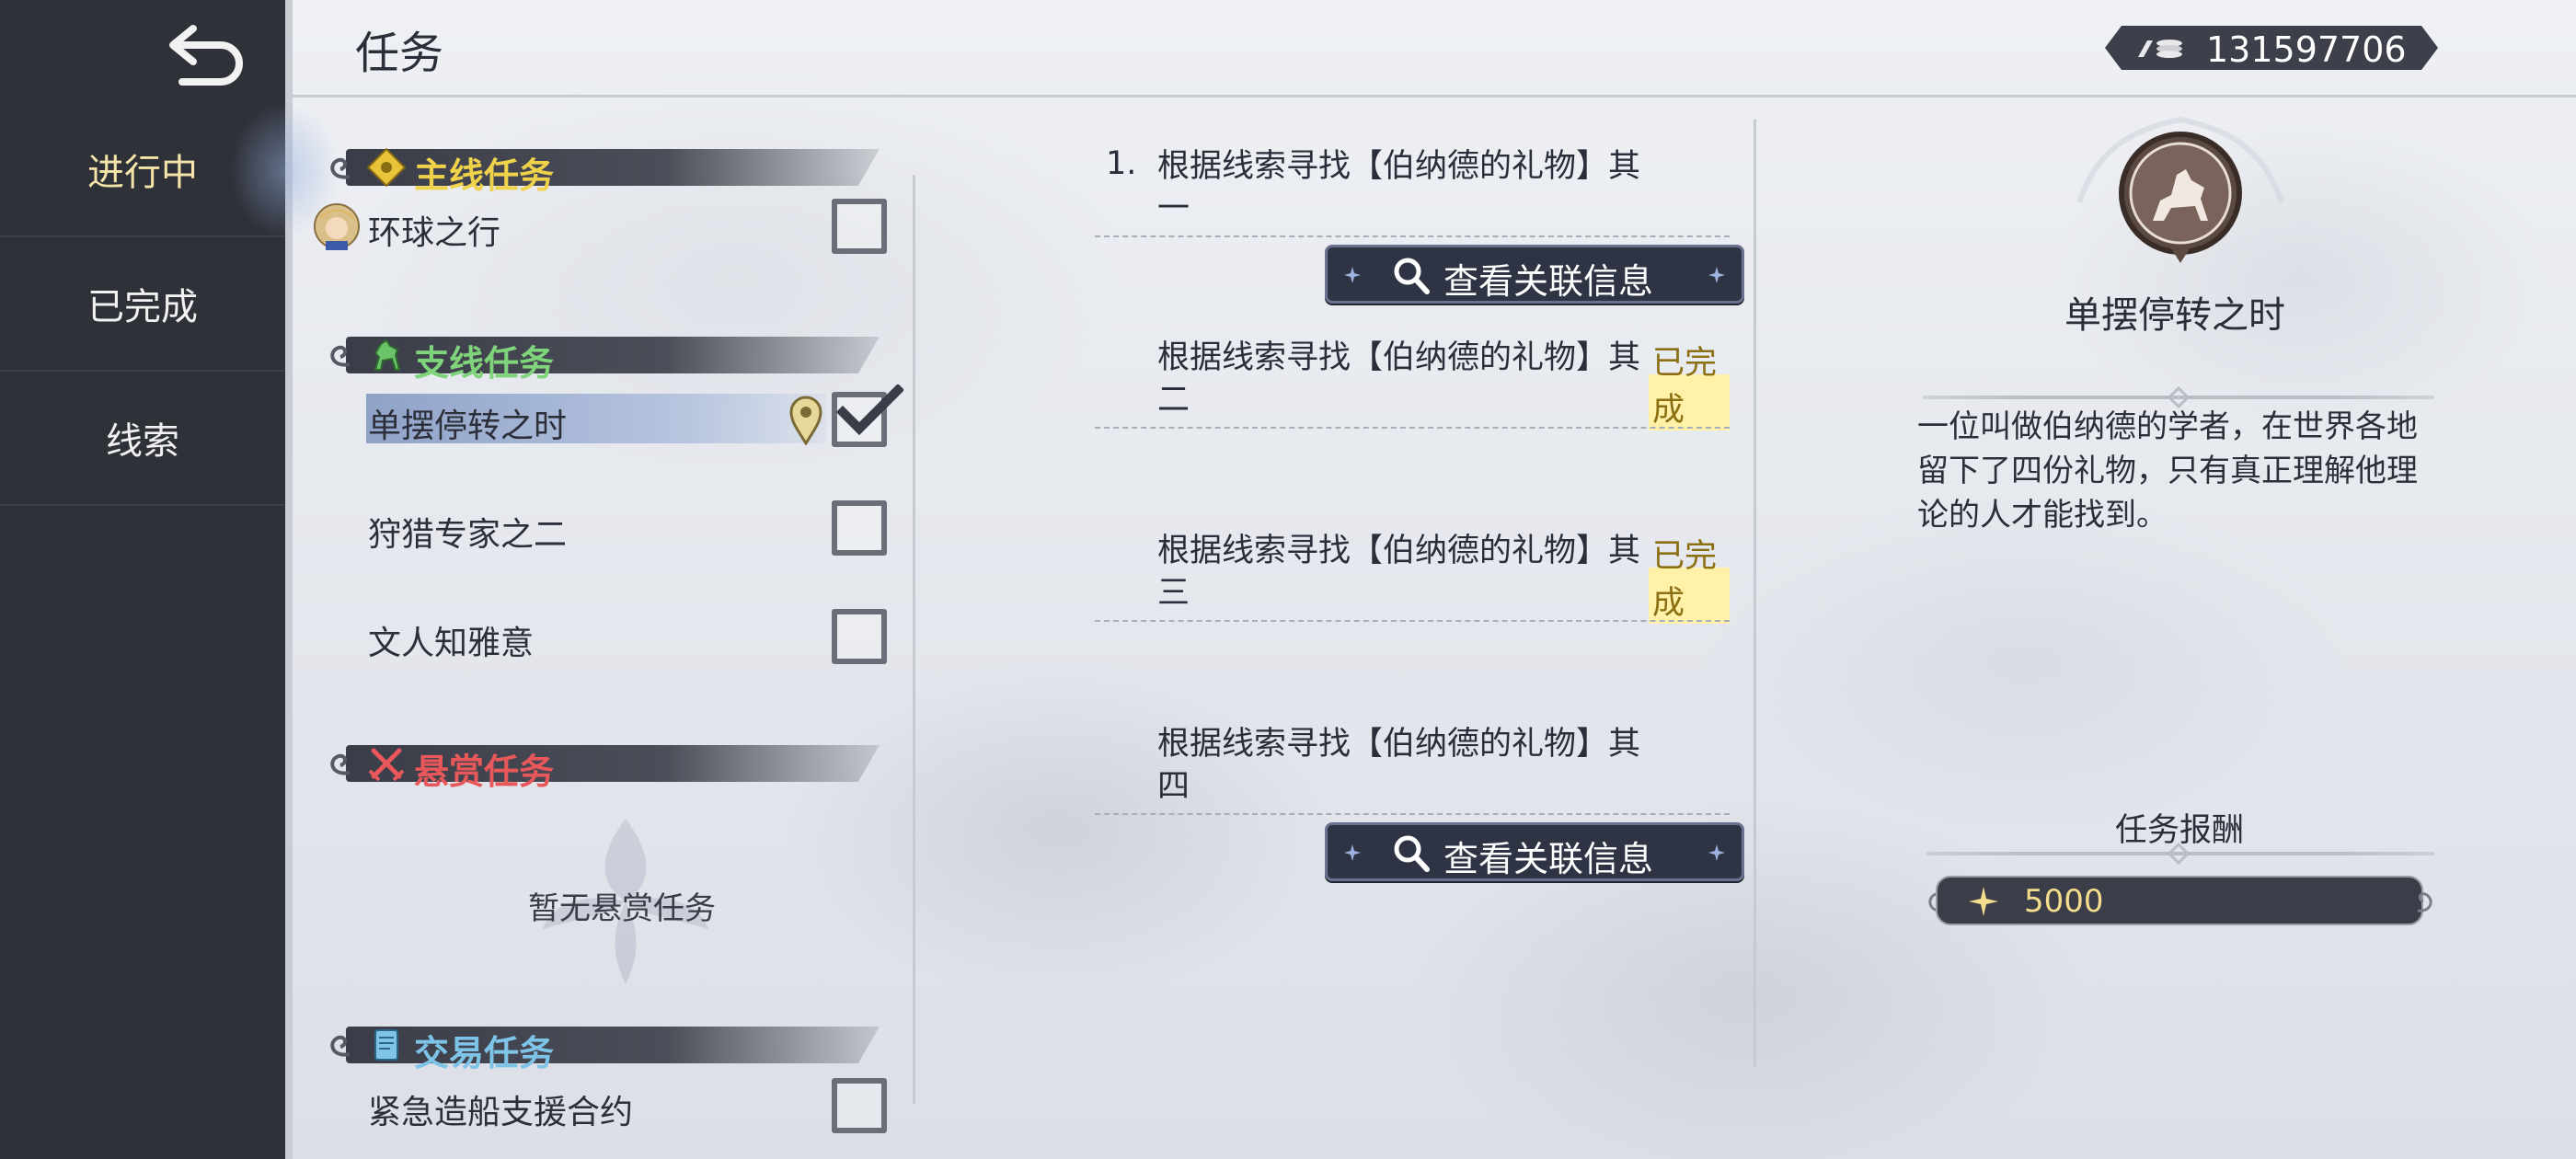  I want to click on nav-tab-label: 进行中, so click(142, 173).